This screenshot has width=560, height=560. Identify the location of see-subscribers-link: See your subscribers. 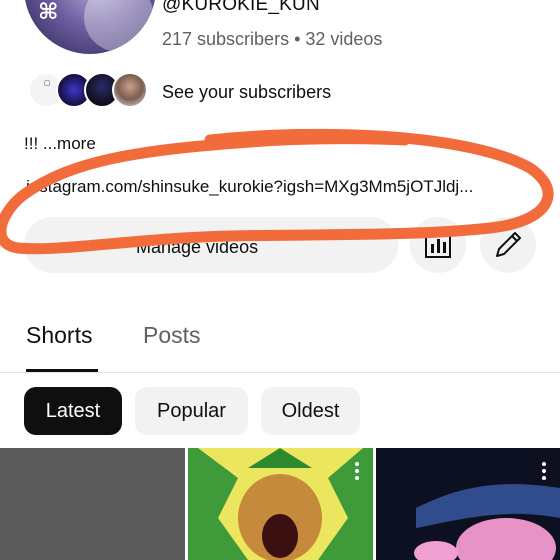
(246, 92).